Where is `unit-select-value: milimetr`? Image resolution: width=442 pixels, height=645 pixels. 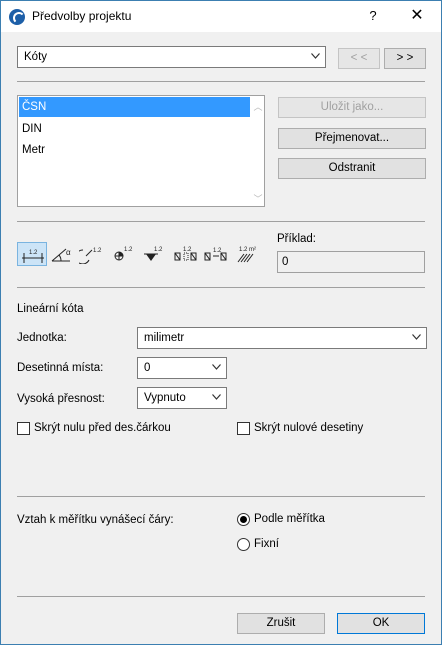
unit-select-value: milimetr is located at coordinates (164, 338).